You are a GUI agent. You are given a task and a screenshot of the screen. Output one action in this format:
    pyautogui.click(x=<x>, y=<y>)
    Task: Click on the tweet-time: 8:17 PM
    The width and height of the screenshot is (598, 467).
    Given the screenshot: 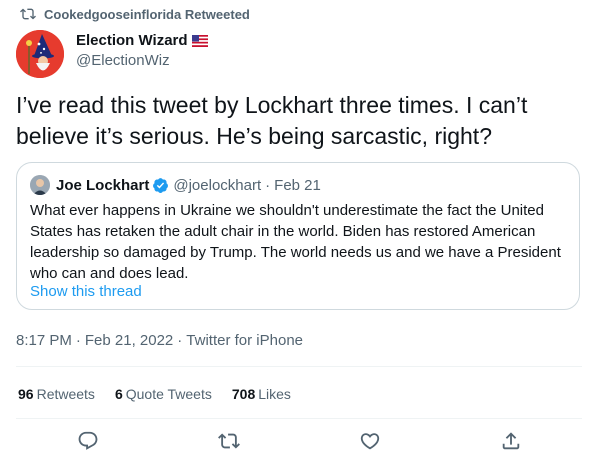 What is the action you would take?
    pyautogui.click(x=44, y=340)
    